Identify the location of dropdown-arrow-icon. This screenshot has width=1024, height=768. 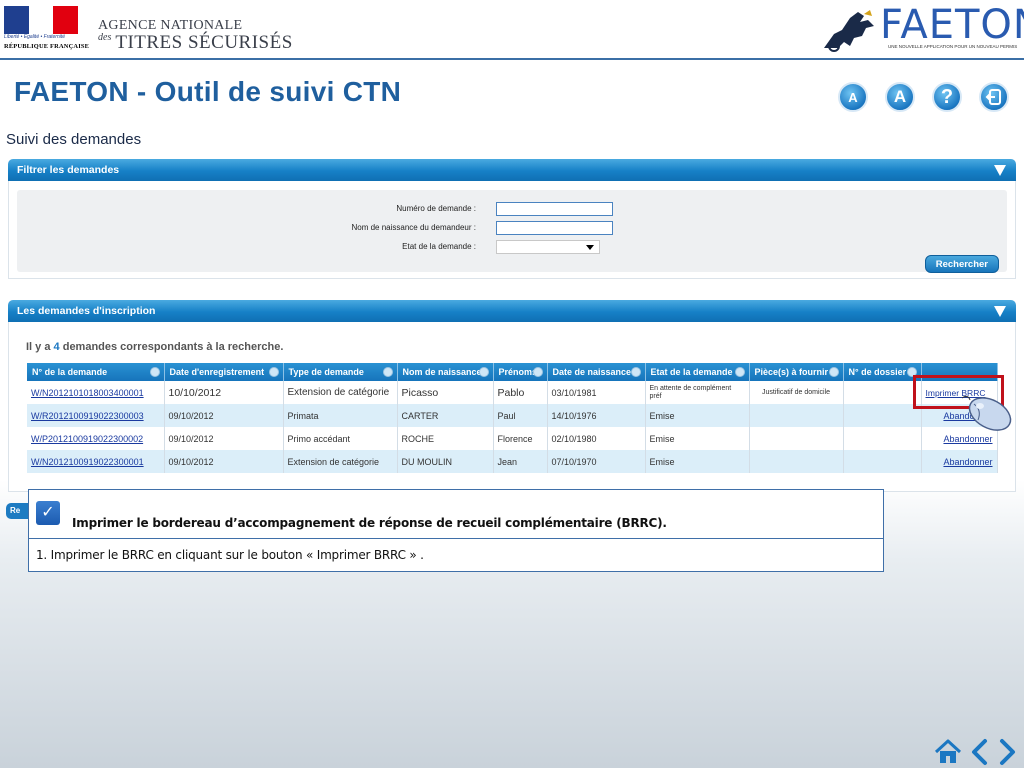
(590, 247).